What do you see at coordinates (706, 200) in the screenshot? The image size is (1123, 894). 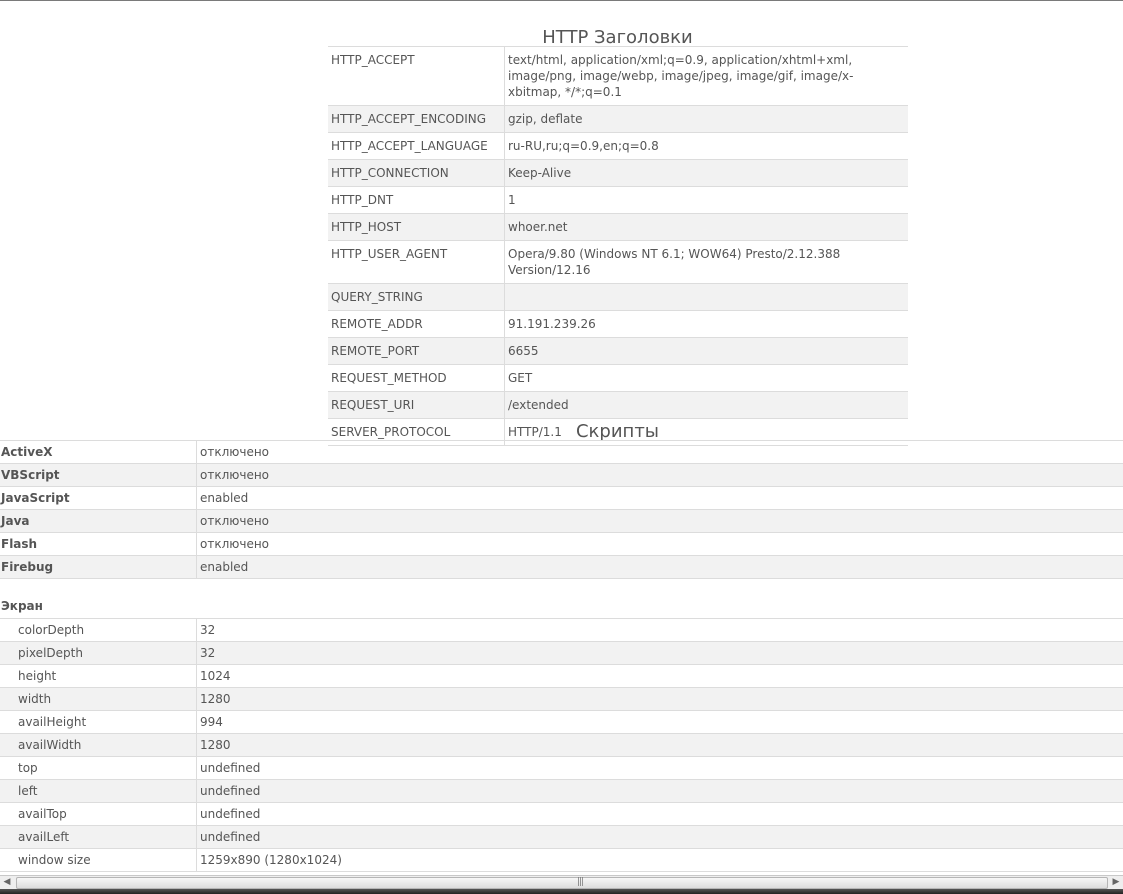 I see `header-value: 1` at bounding box center [706, 200].